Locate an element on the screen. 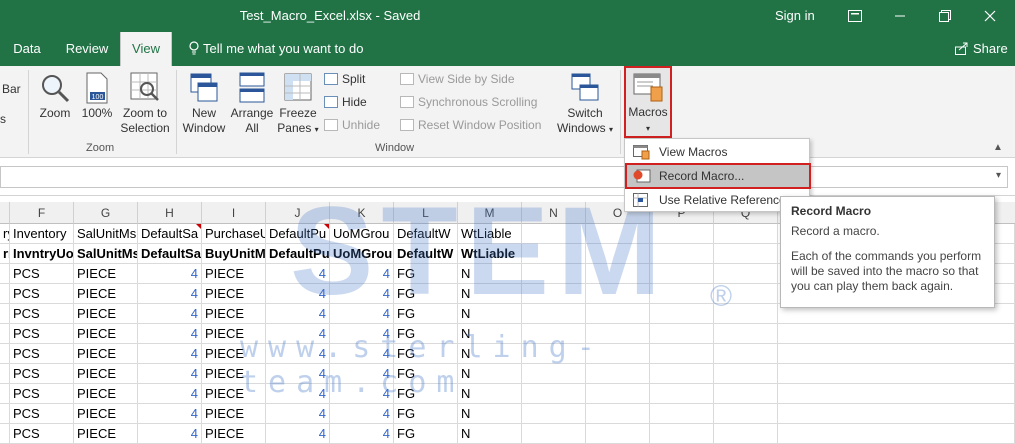 The width and height of the screenshot is (1015, 444). table-cell: BuyUnitM is located at coordinates (234, 254).